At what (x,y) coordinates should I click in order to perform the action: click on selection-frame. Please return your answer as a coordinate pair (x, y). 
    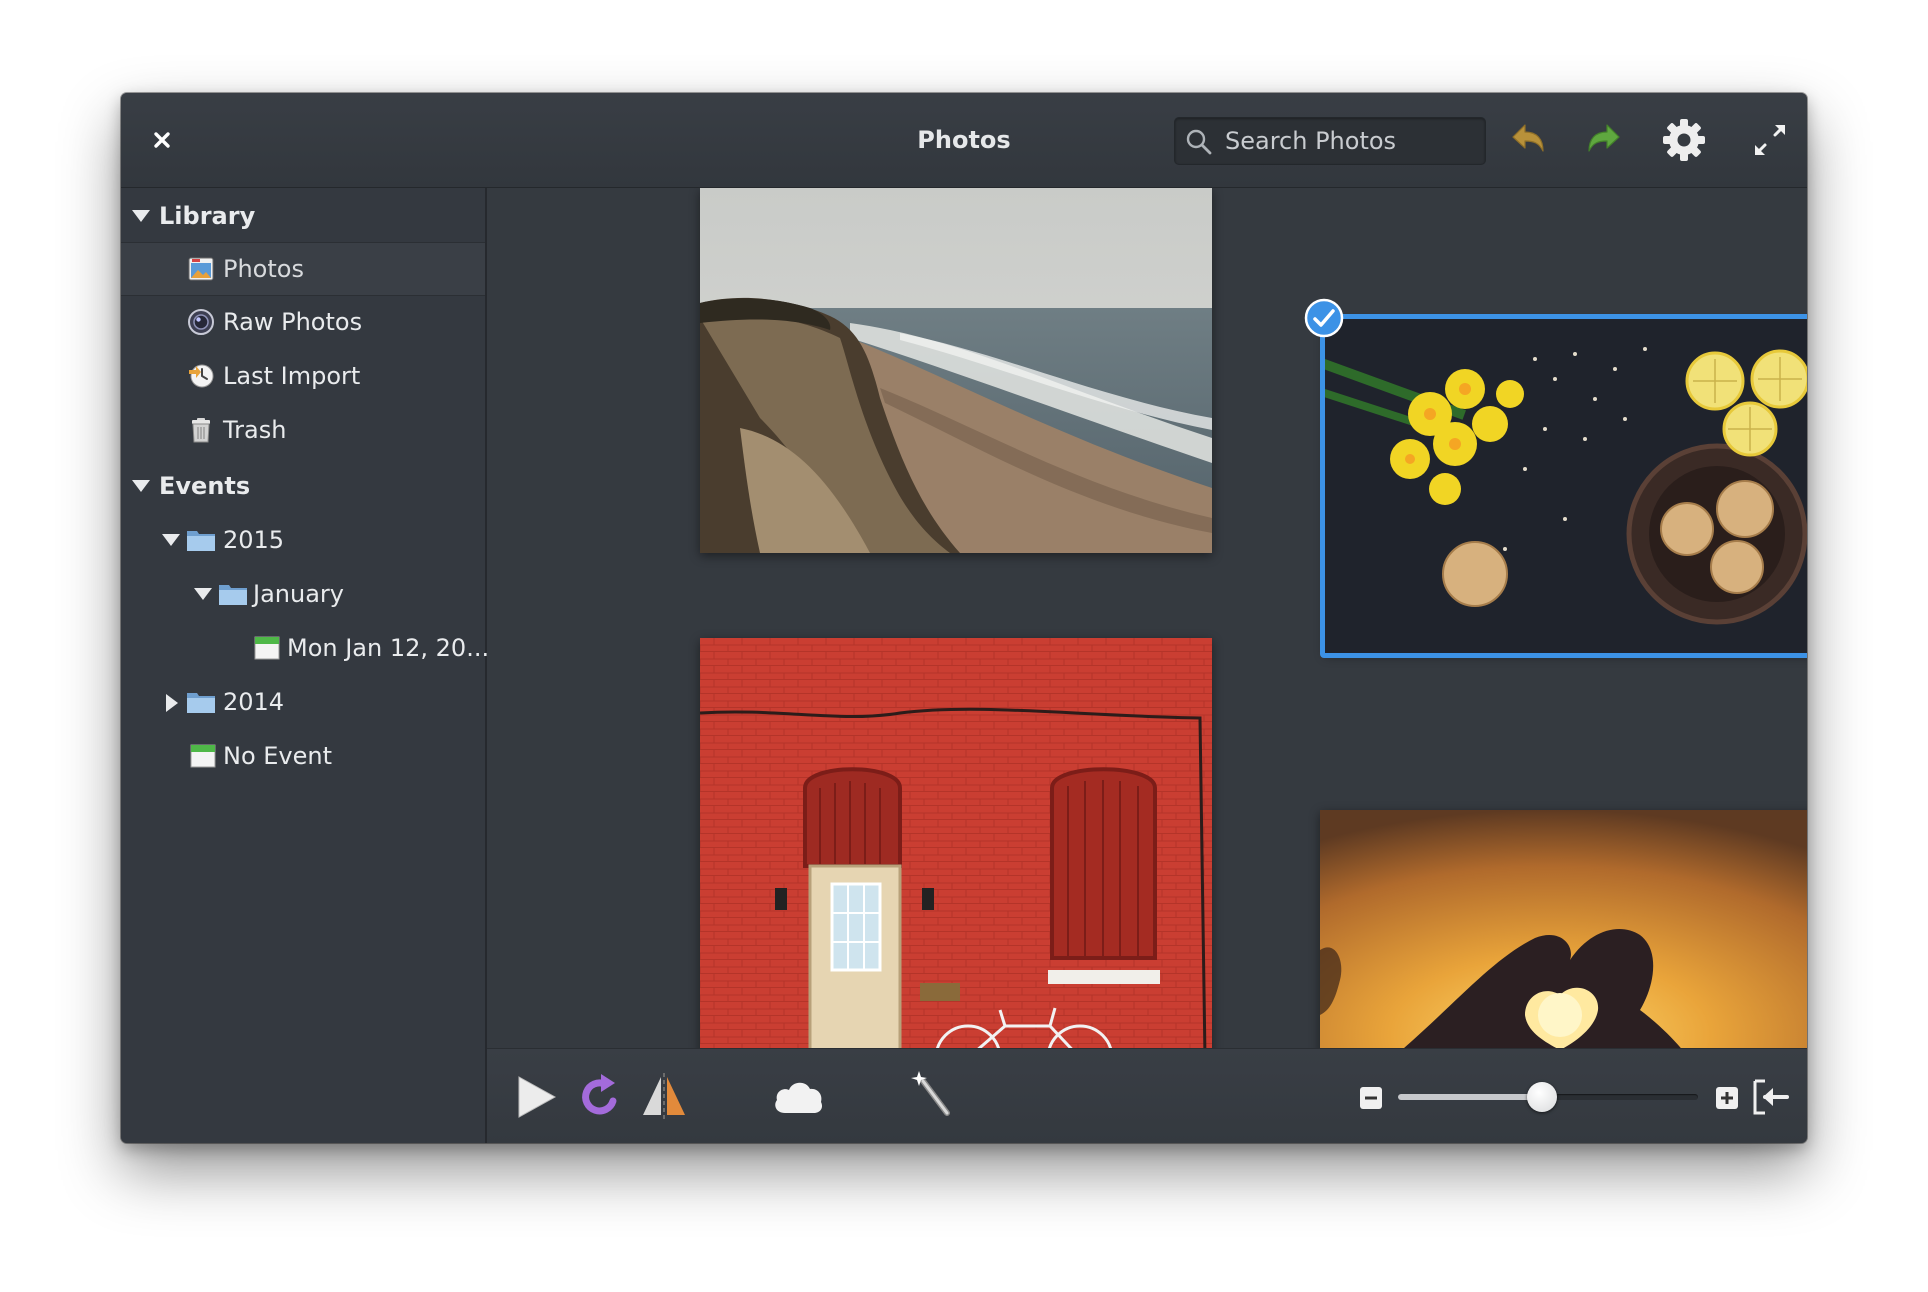
    Looking at the image, I should click on (1563, 486).